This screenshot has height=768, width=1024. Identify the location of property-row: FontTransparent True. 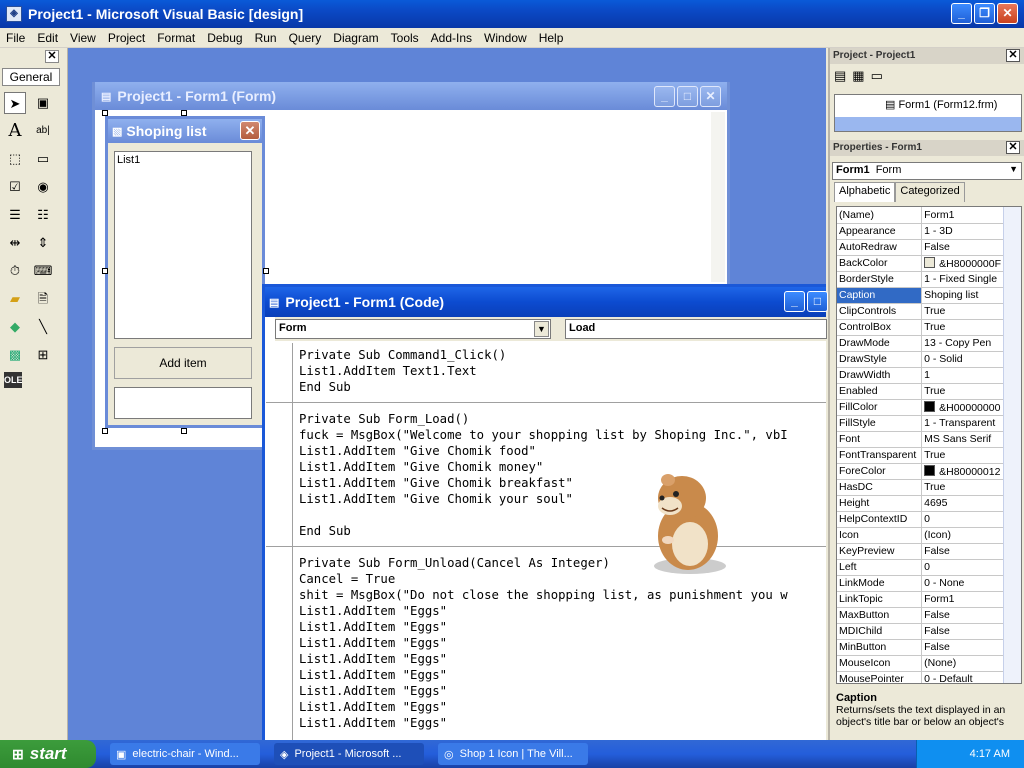
(920, 455).